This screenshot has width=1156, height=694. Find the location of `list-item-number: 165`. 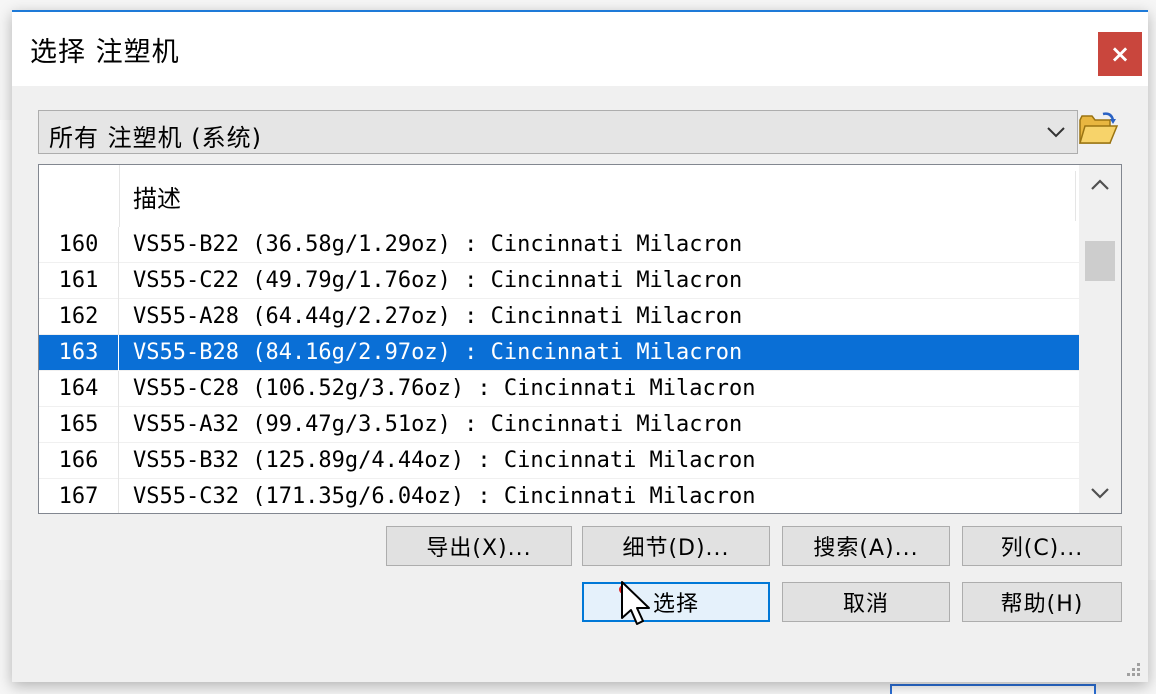

list-item-number: 165 is located at coordinates (79, 425).